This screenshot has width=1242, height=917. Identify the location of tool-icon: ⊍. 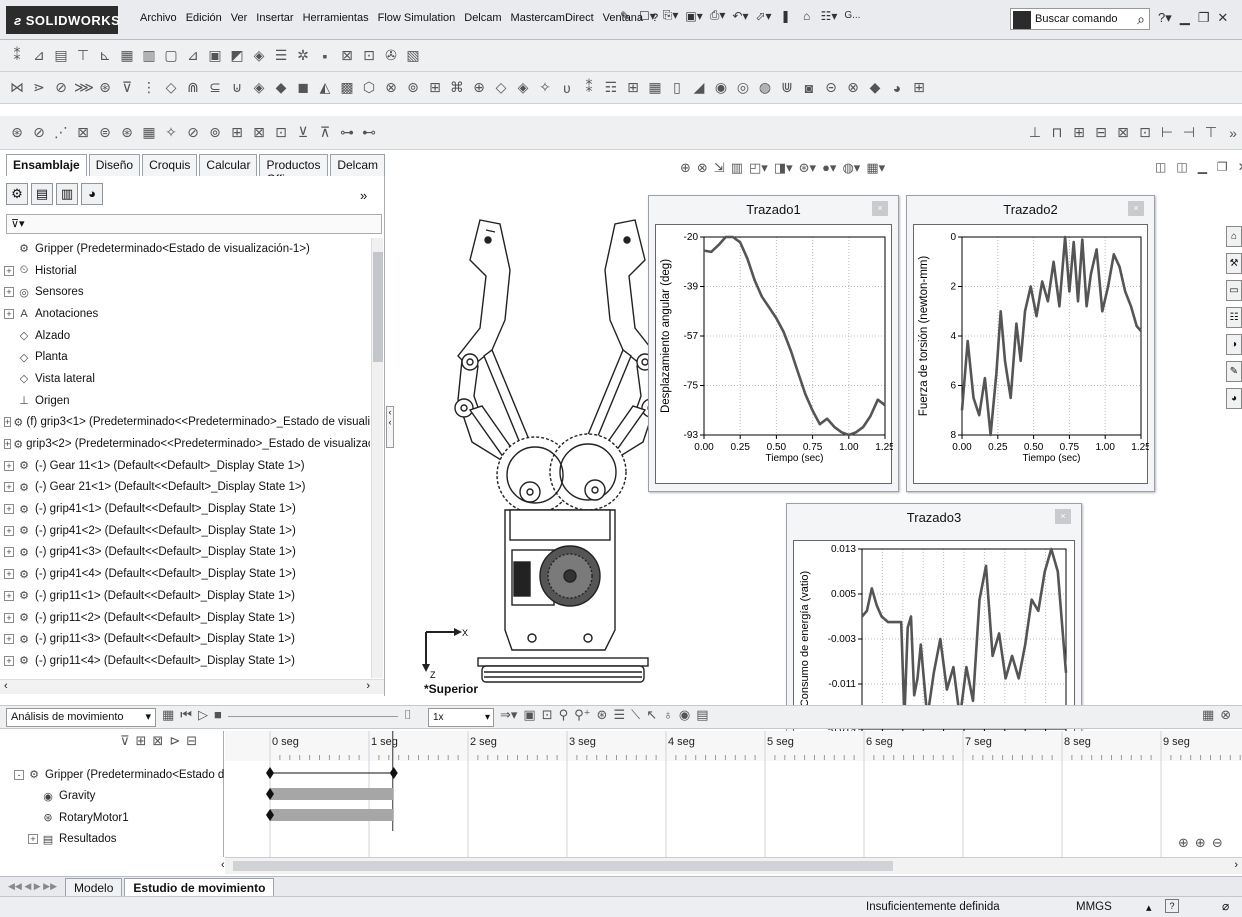
(237, 87).